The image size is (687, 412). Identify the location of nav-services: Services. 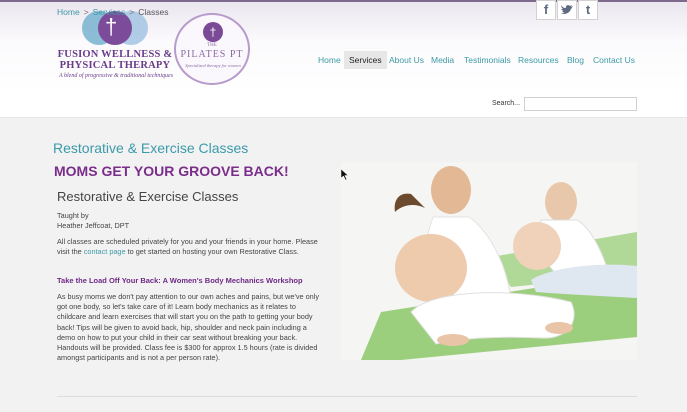
(365, 60).